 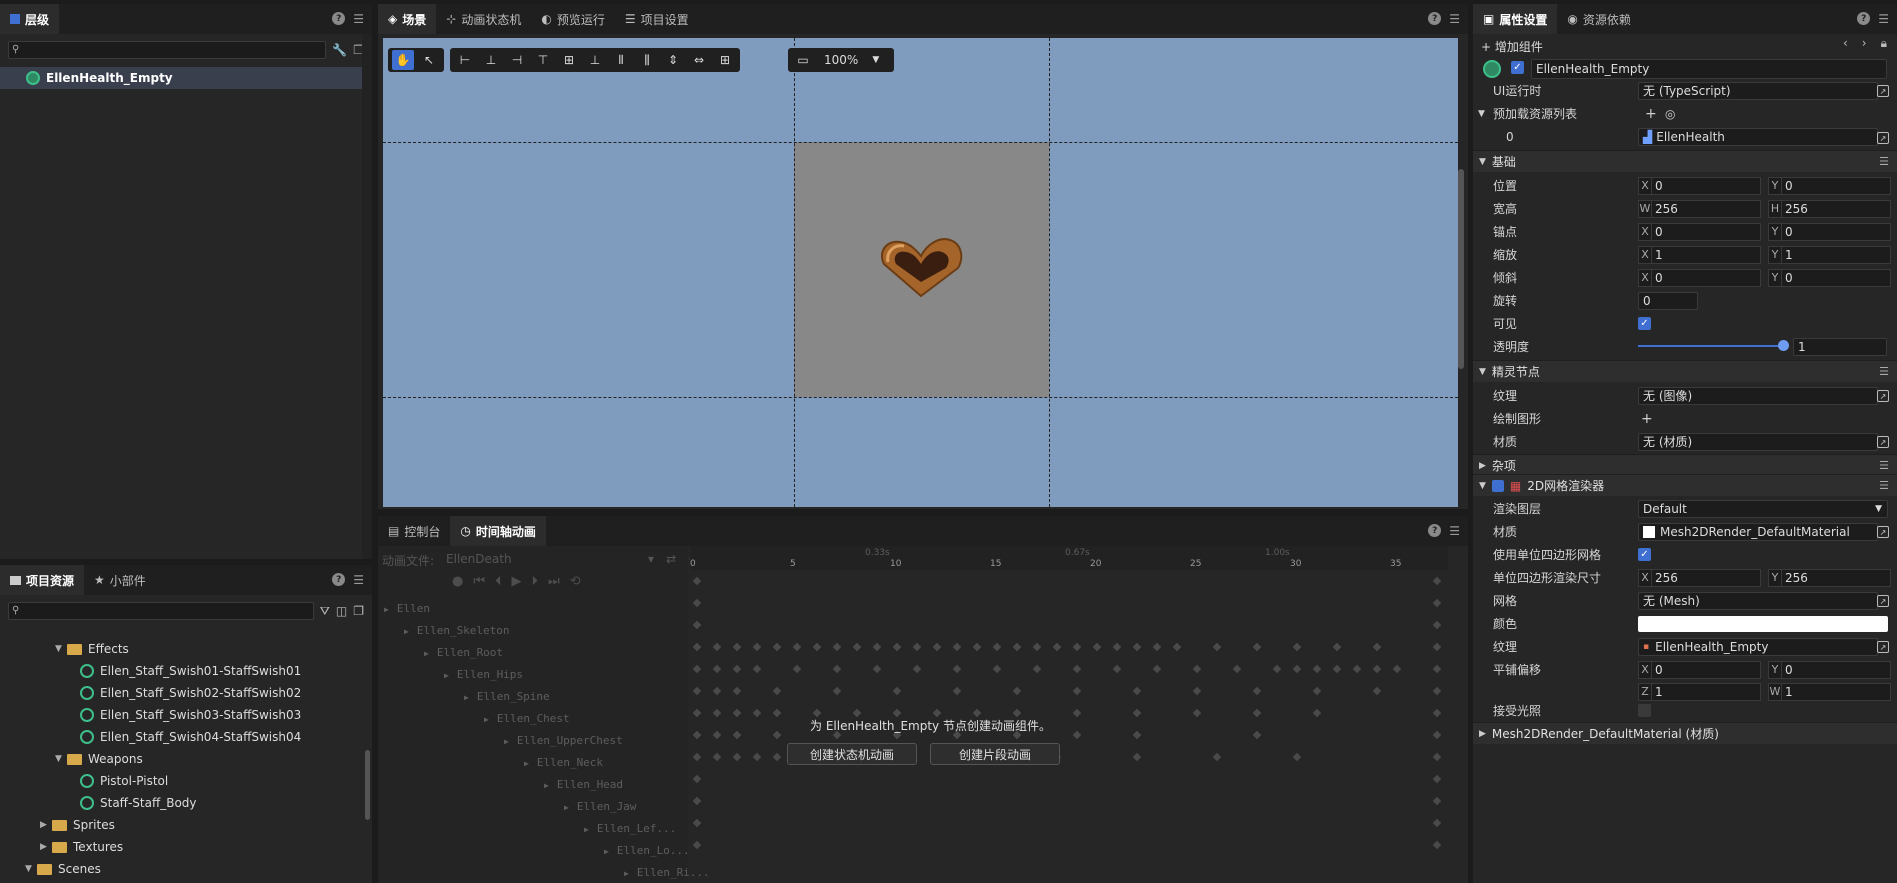 I want to click on play-icon: ▶, so click(x=517, y=581).